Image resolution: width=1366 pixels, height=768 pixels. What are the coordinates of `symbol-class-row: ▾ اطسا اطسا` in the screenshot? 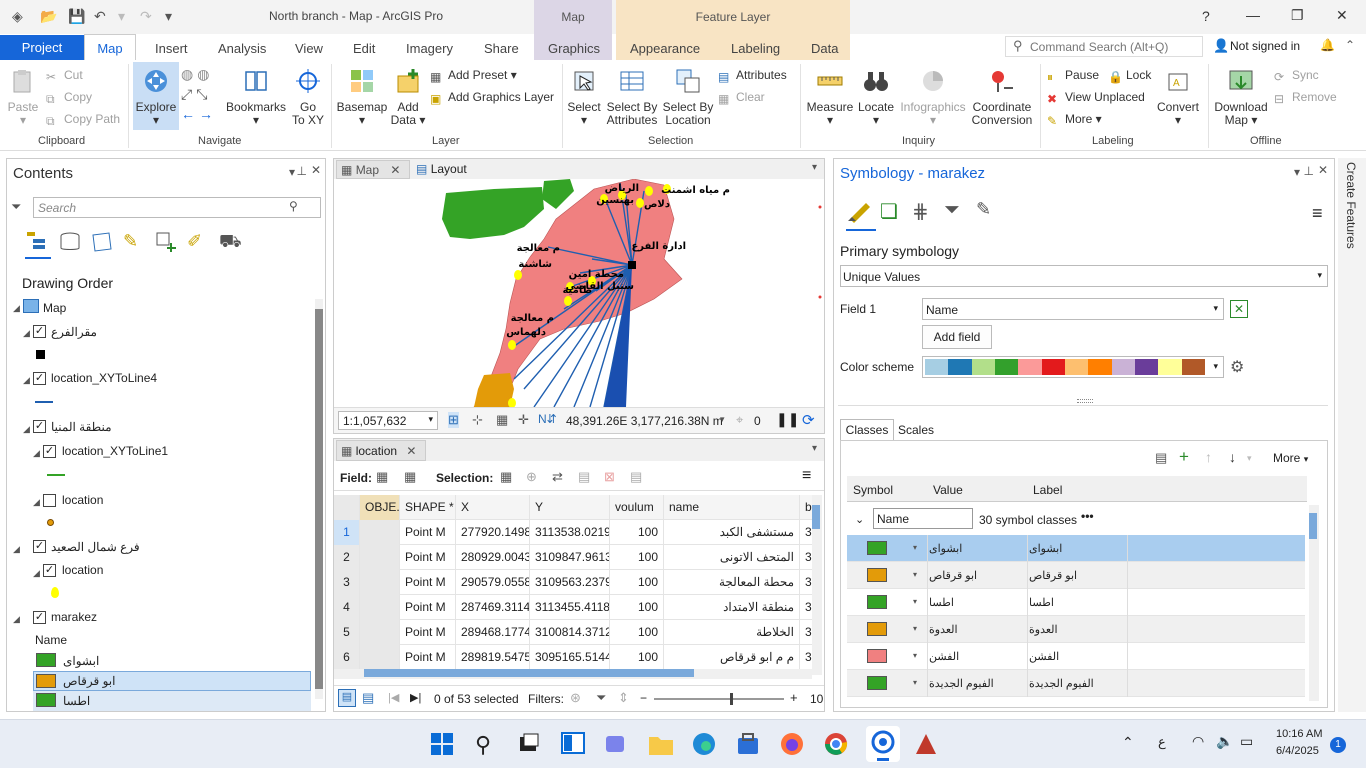 It's located at (1076, 602).